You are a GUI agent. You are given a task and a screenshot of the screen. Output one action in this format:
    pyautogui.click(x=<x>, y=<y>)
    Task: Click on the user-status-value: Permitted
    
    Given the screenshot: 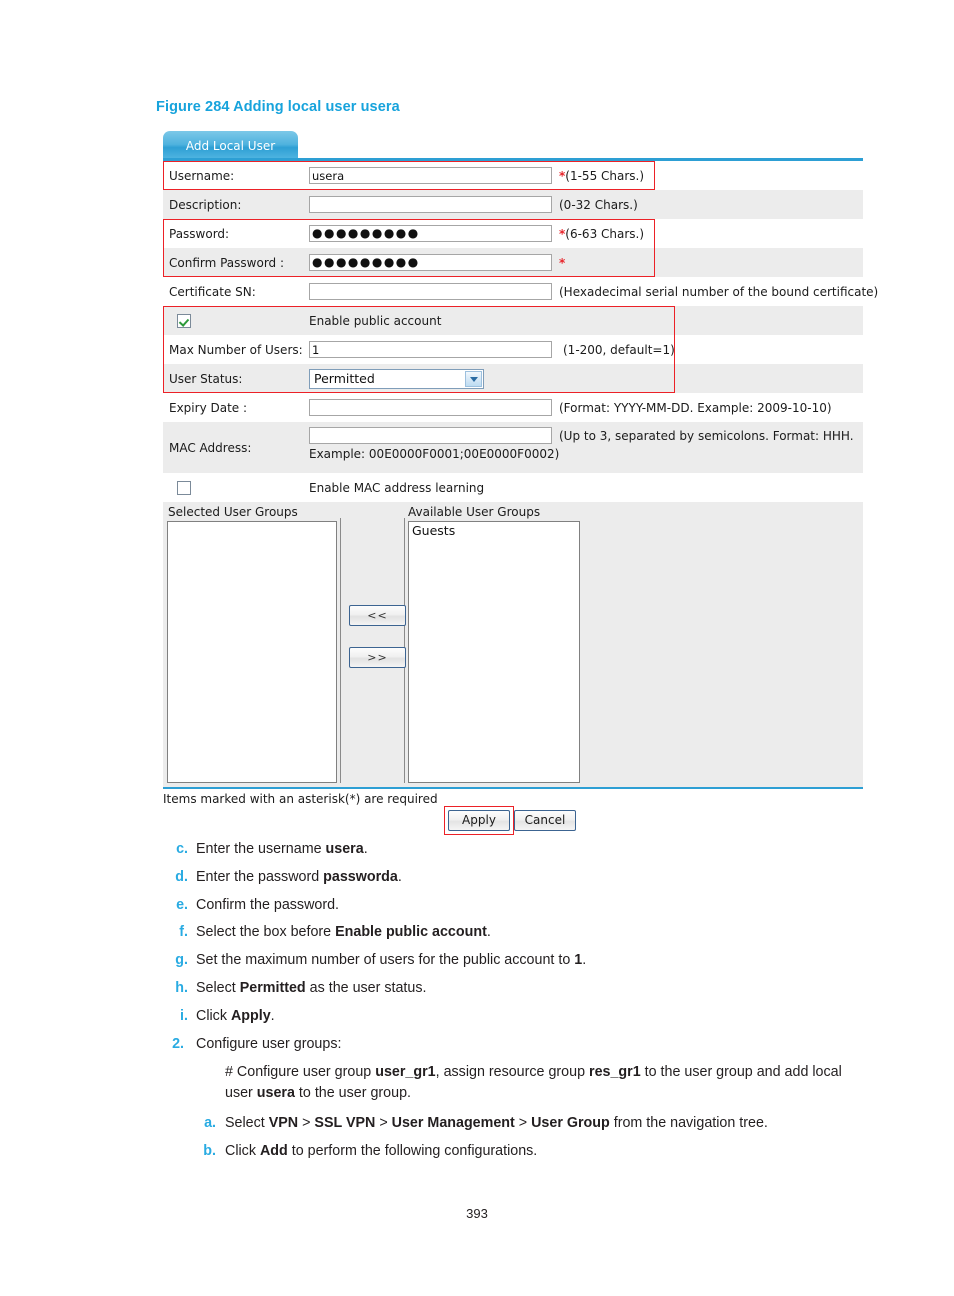 What is the action you would take?
    pyautogui.click(x=344, y=378)
    